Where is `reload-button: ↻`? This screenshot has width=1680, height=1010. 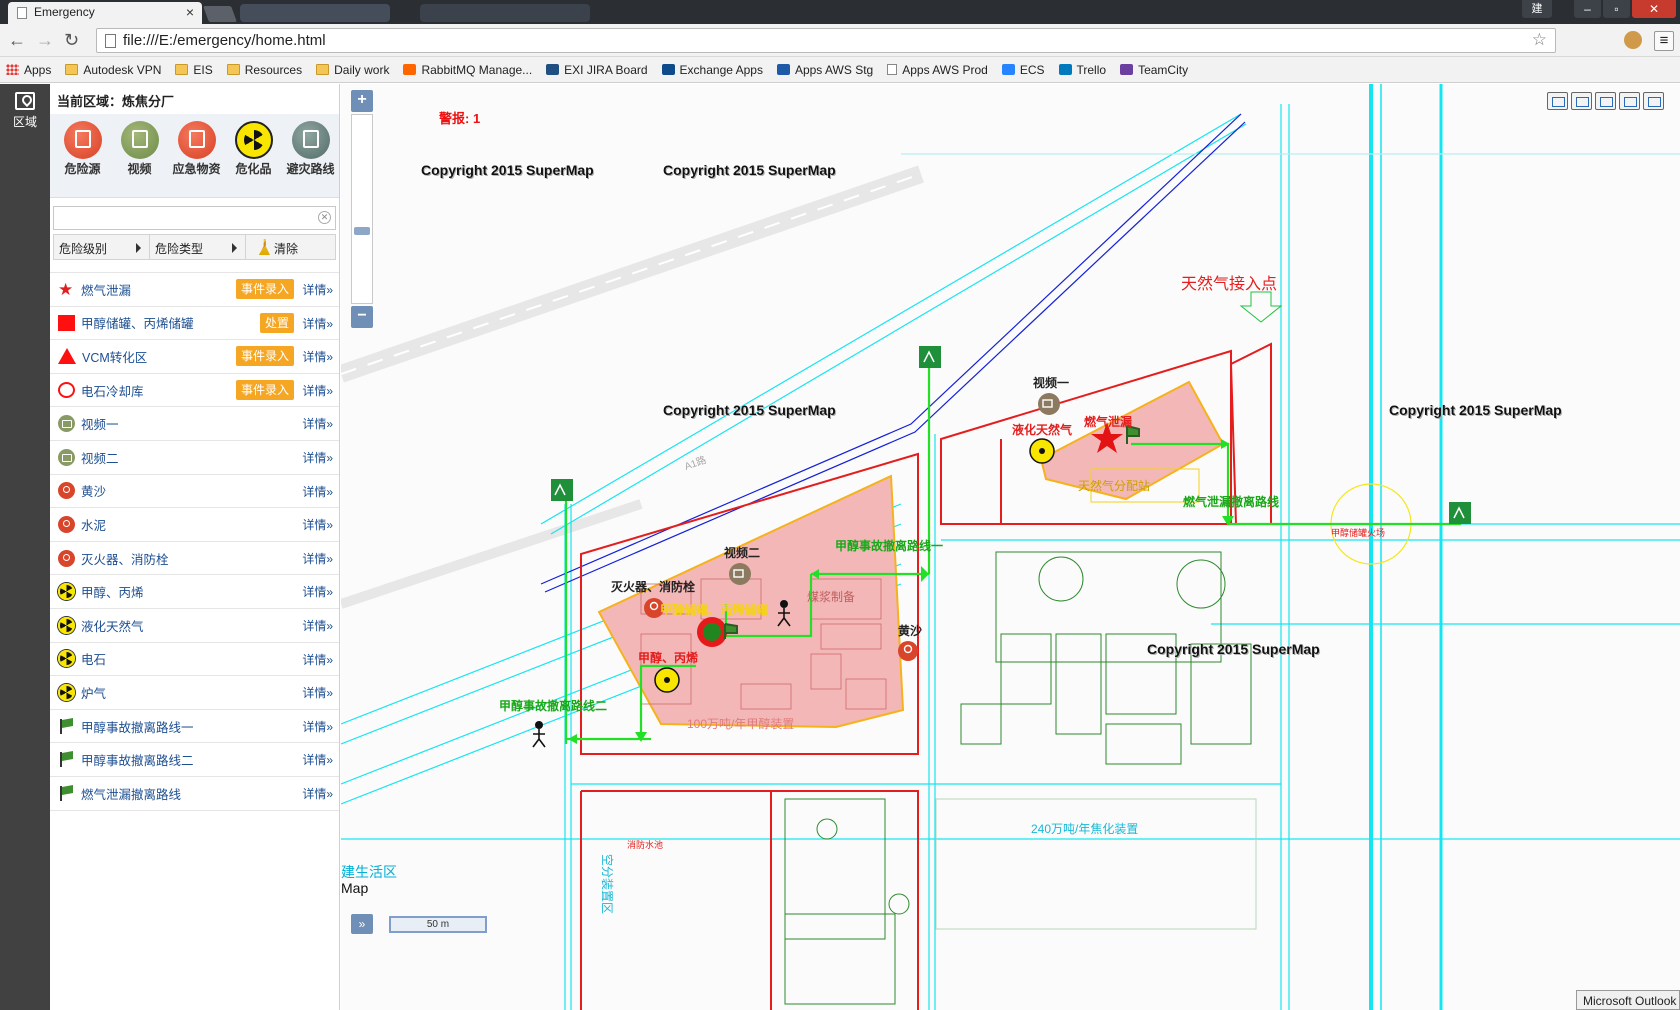 reload-button: ↻ is located at coordinates (71, 40).